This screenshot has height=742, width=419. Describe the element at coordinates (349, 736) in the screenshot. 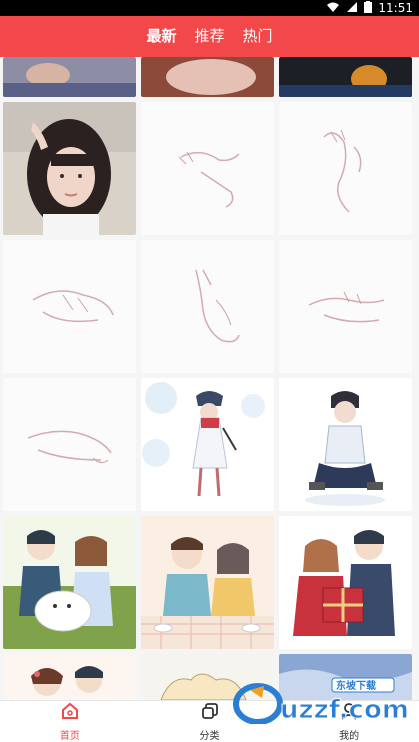

I see `nav-profile-label: 我的` at that location.